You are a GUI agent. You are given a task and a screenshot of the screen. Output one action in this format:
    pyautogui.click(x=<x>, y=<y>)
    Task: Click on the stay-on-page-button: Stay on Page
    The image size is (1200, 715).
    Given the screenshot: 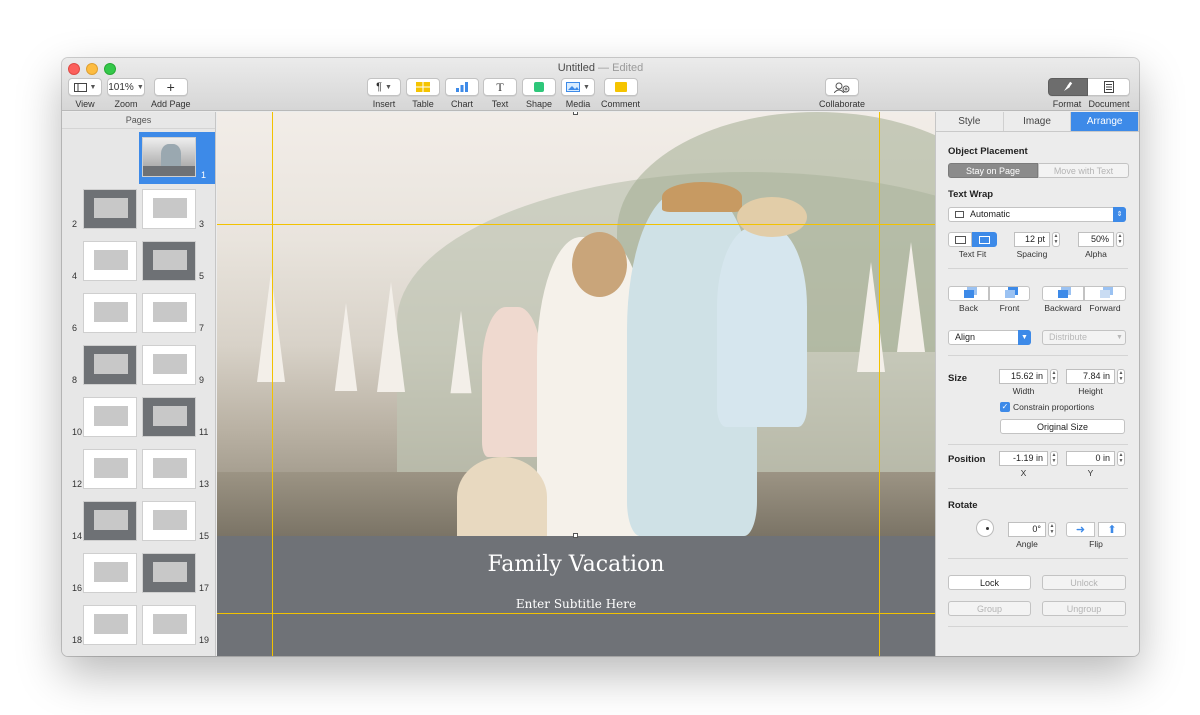 What is the action you would take?
    pyautogui.click(x=993, y=170)
    